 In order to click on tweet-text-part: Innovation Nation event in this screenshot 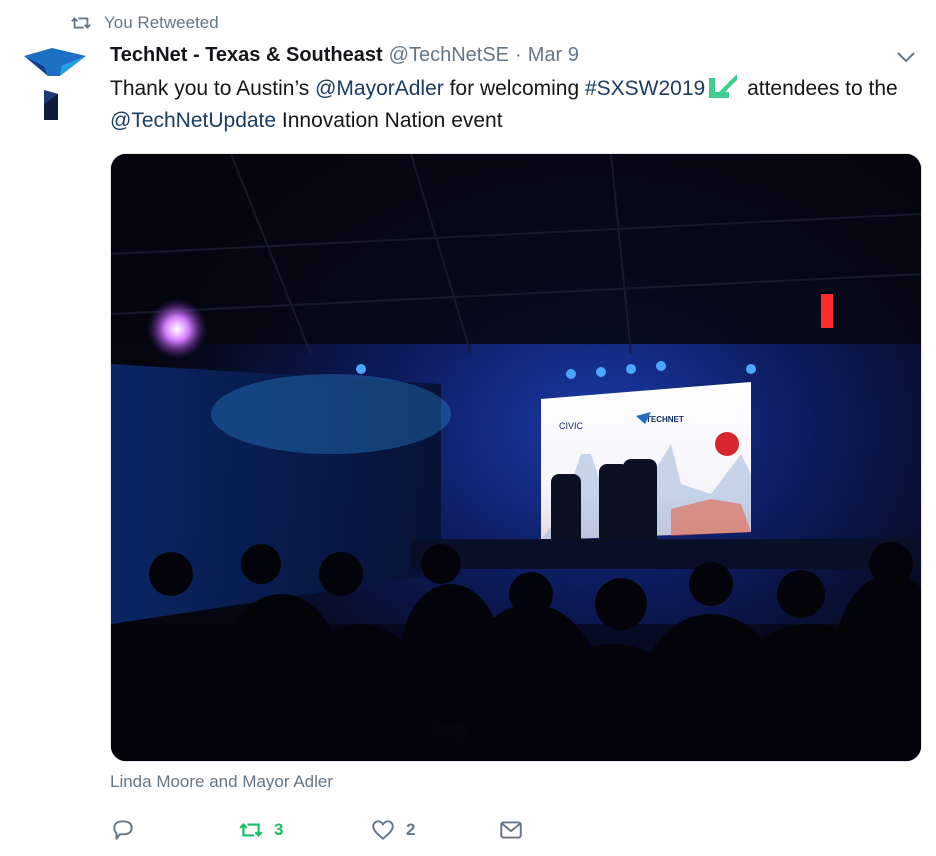, I will do `click(389, 120)`.